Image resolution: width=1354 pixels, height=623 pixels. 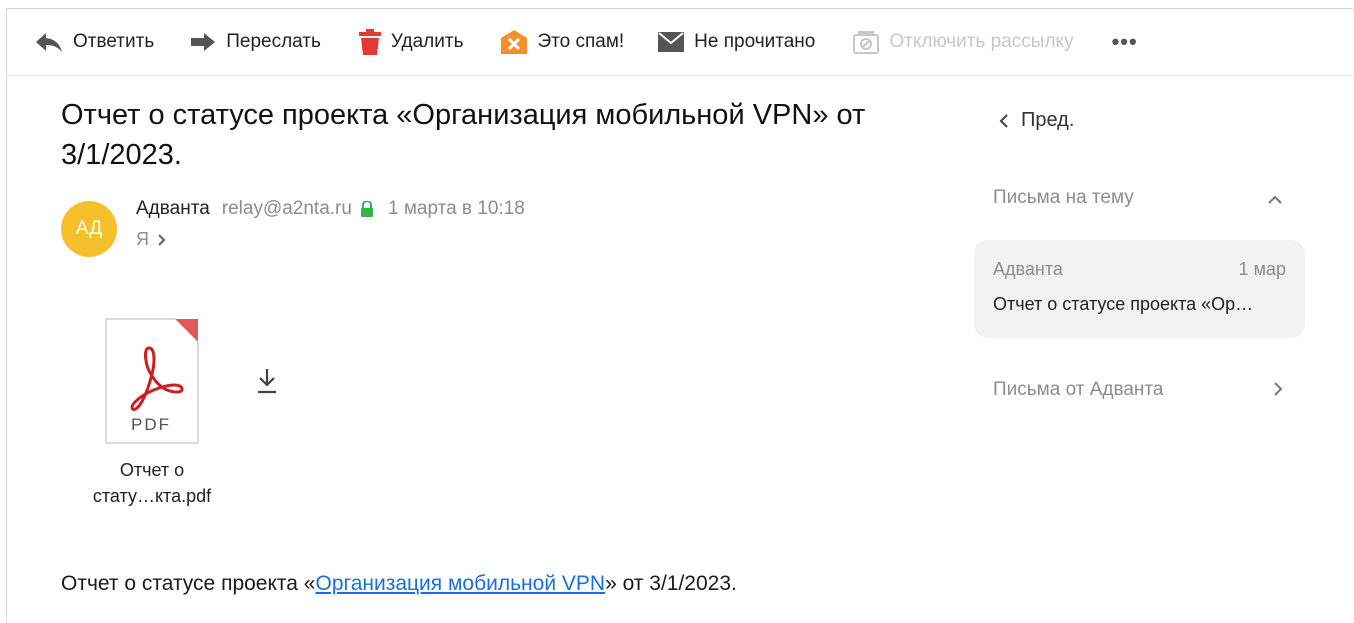 What do you see at coordinates (866, 42) in the screenshot?
I see `unsubscribe-icon` at bounding box center [866, 42].